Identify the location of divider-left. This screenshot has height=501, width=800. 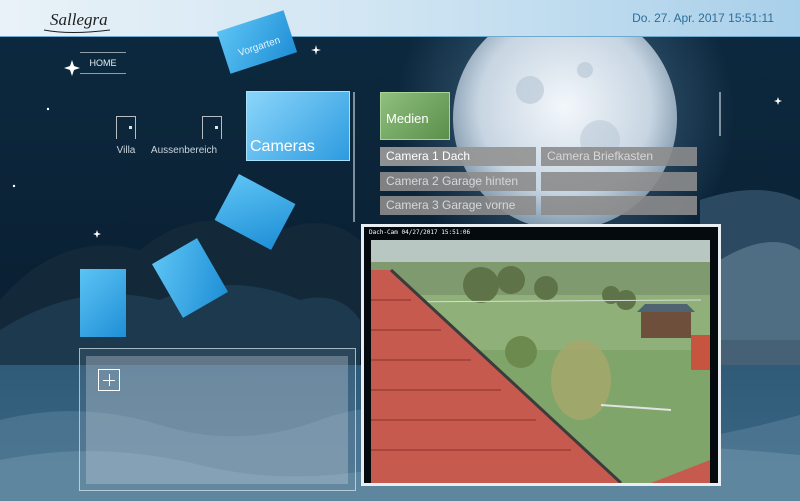
(354, 157).